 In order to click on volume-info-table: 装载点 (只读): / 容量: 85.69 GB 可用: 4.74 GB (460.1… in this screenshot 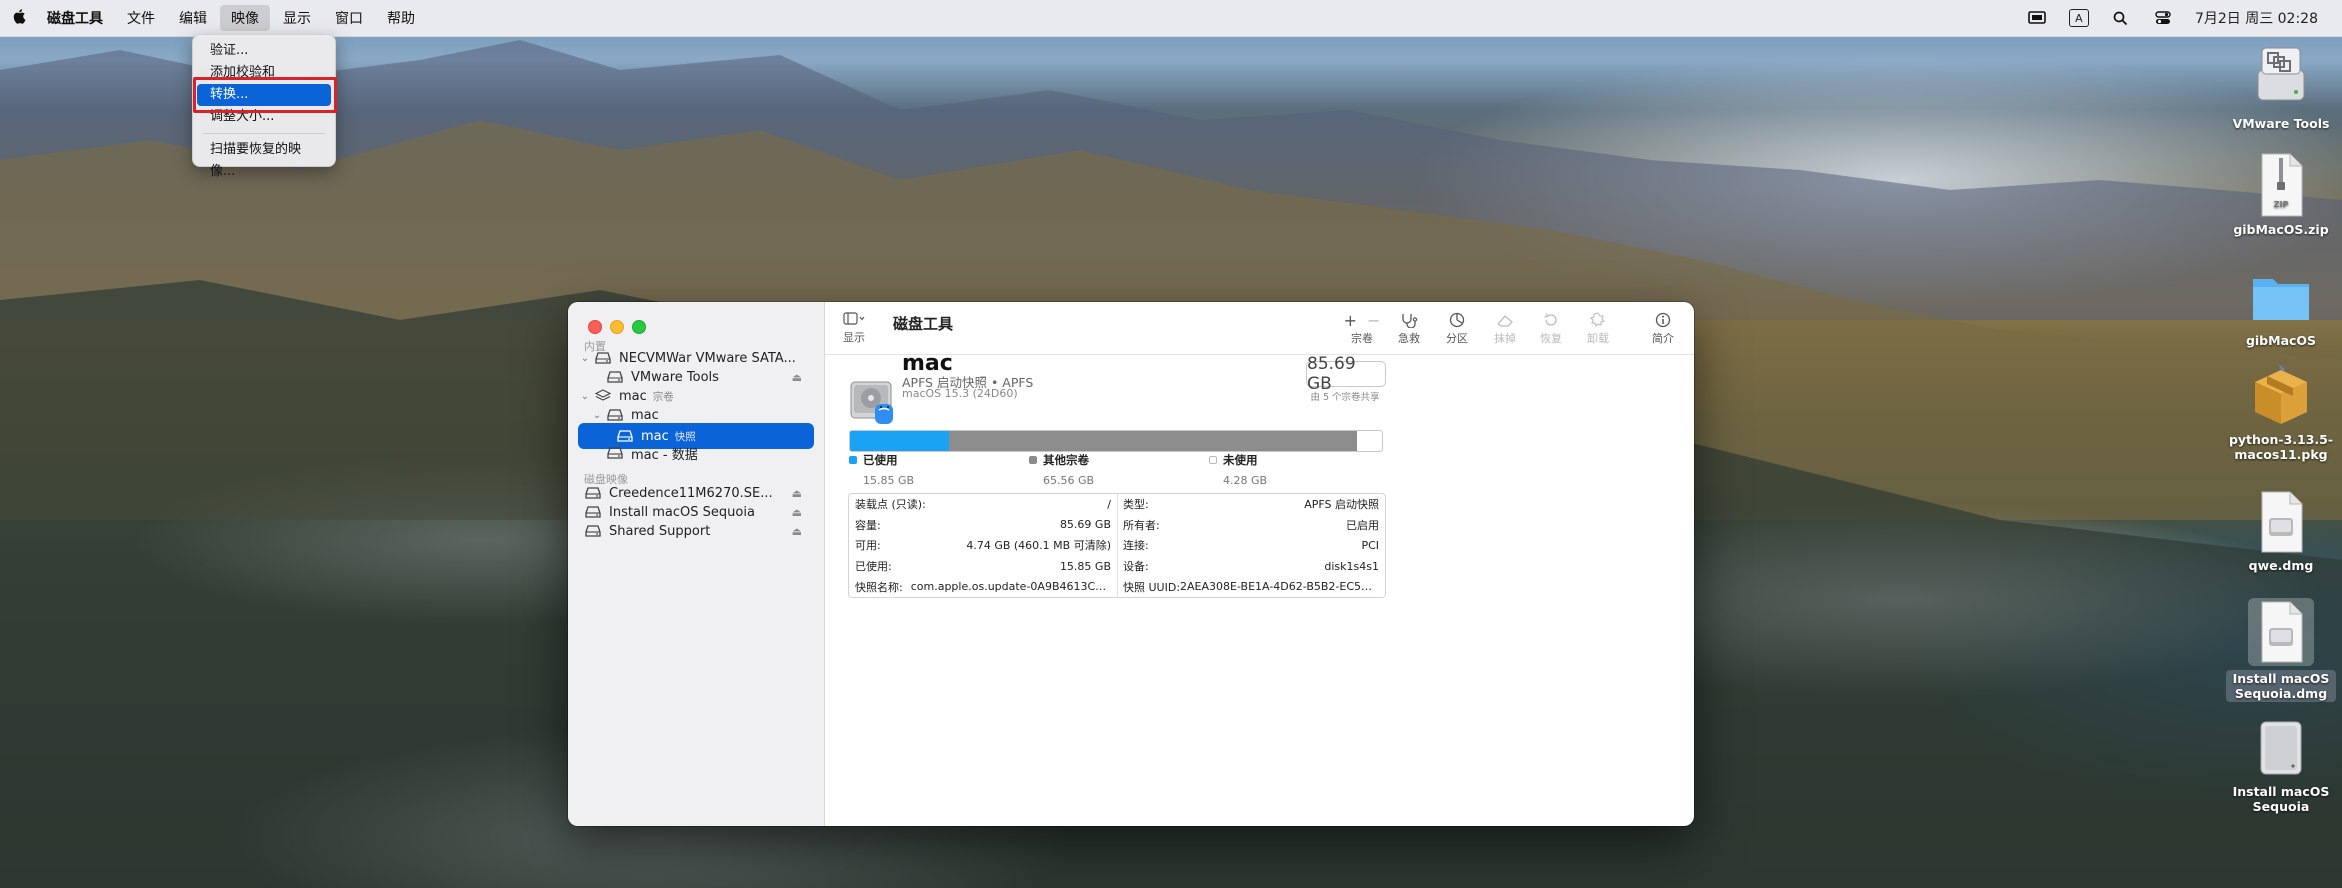, I will do `click(1117, 545)`.